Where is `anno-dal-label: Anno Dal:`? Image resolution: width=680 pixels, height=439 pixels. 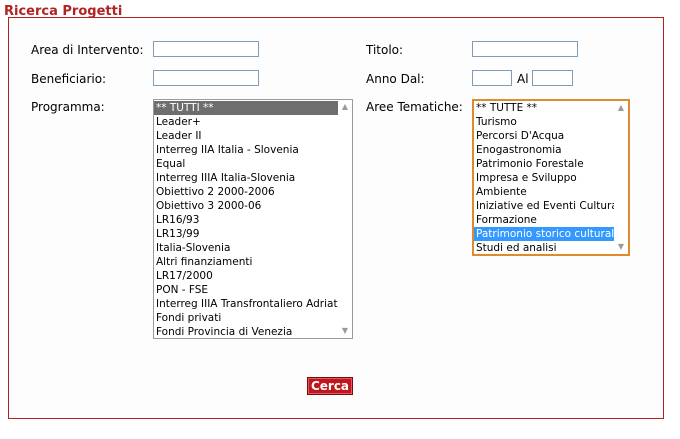 anno-dal-label: Anno Dal: is located at coordinates (395, 79).